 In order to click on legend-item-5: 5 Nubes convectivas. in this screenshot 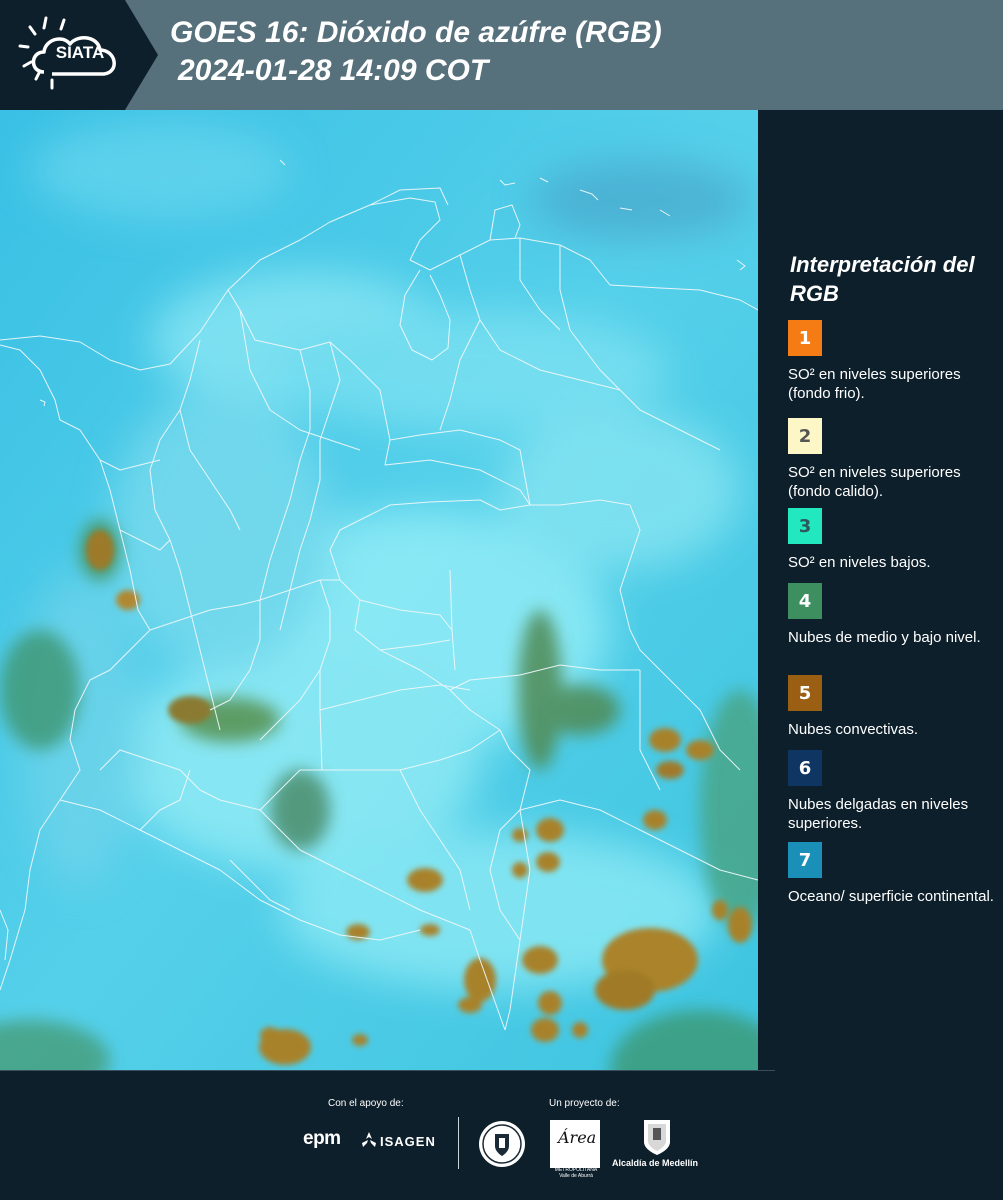, I will do `click(893, 707)`.